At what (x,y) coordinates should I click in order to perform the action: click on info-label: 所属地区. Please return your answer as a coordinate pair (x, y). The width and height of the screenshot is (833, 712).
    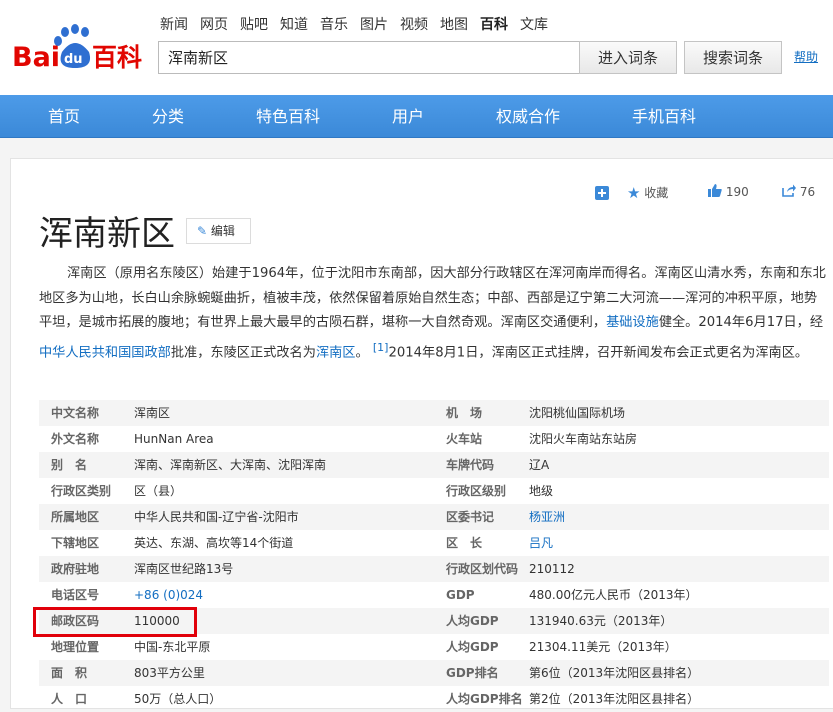
    Looking at the image, I should click on (75, 517).